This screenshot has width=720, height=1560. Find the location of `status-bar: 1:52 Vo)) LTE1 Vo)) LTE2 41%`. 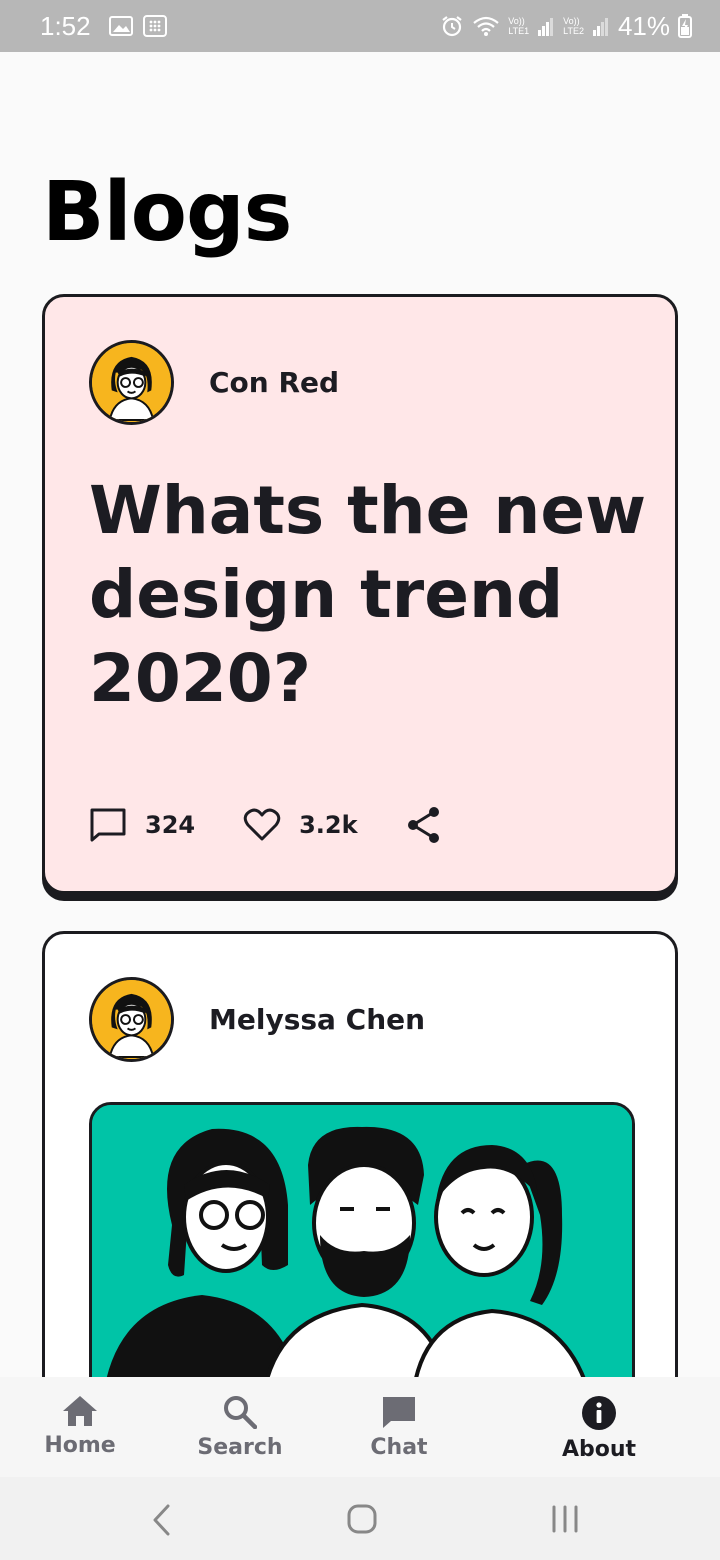

status-bar: 1:52 Vo)) LTE1 Vo)) LTE2 41% is located at coordinates (360, 26).